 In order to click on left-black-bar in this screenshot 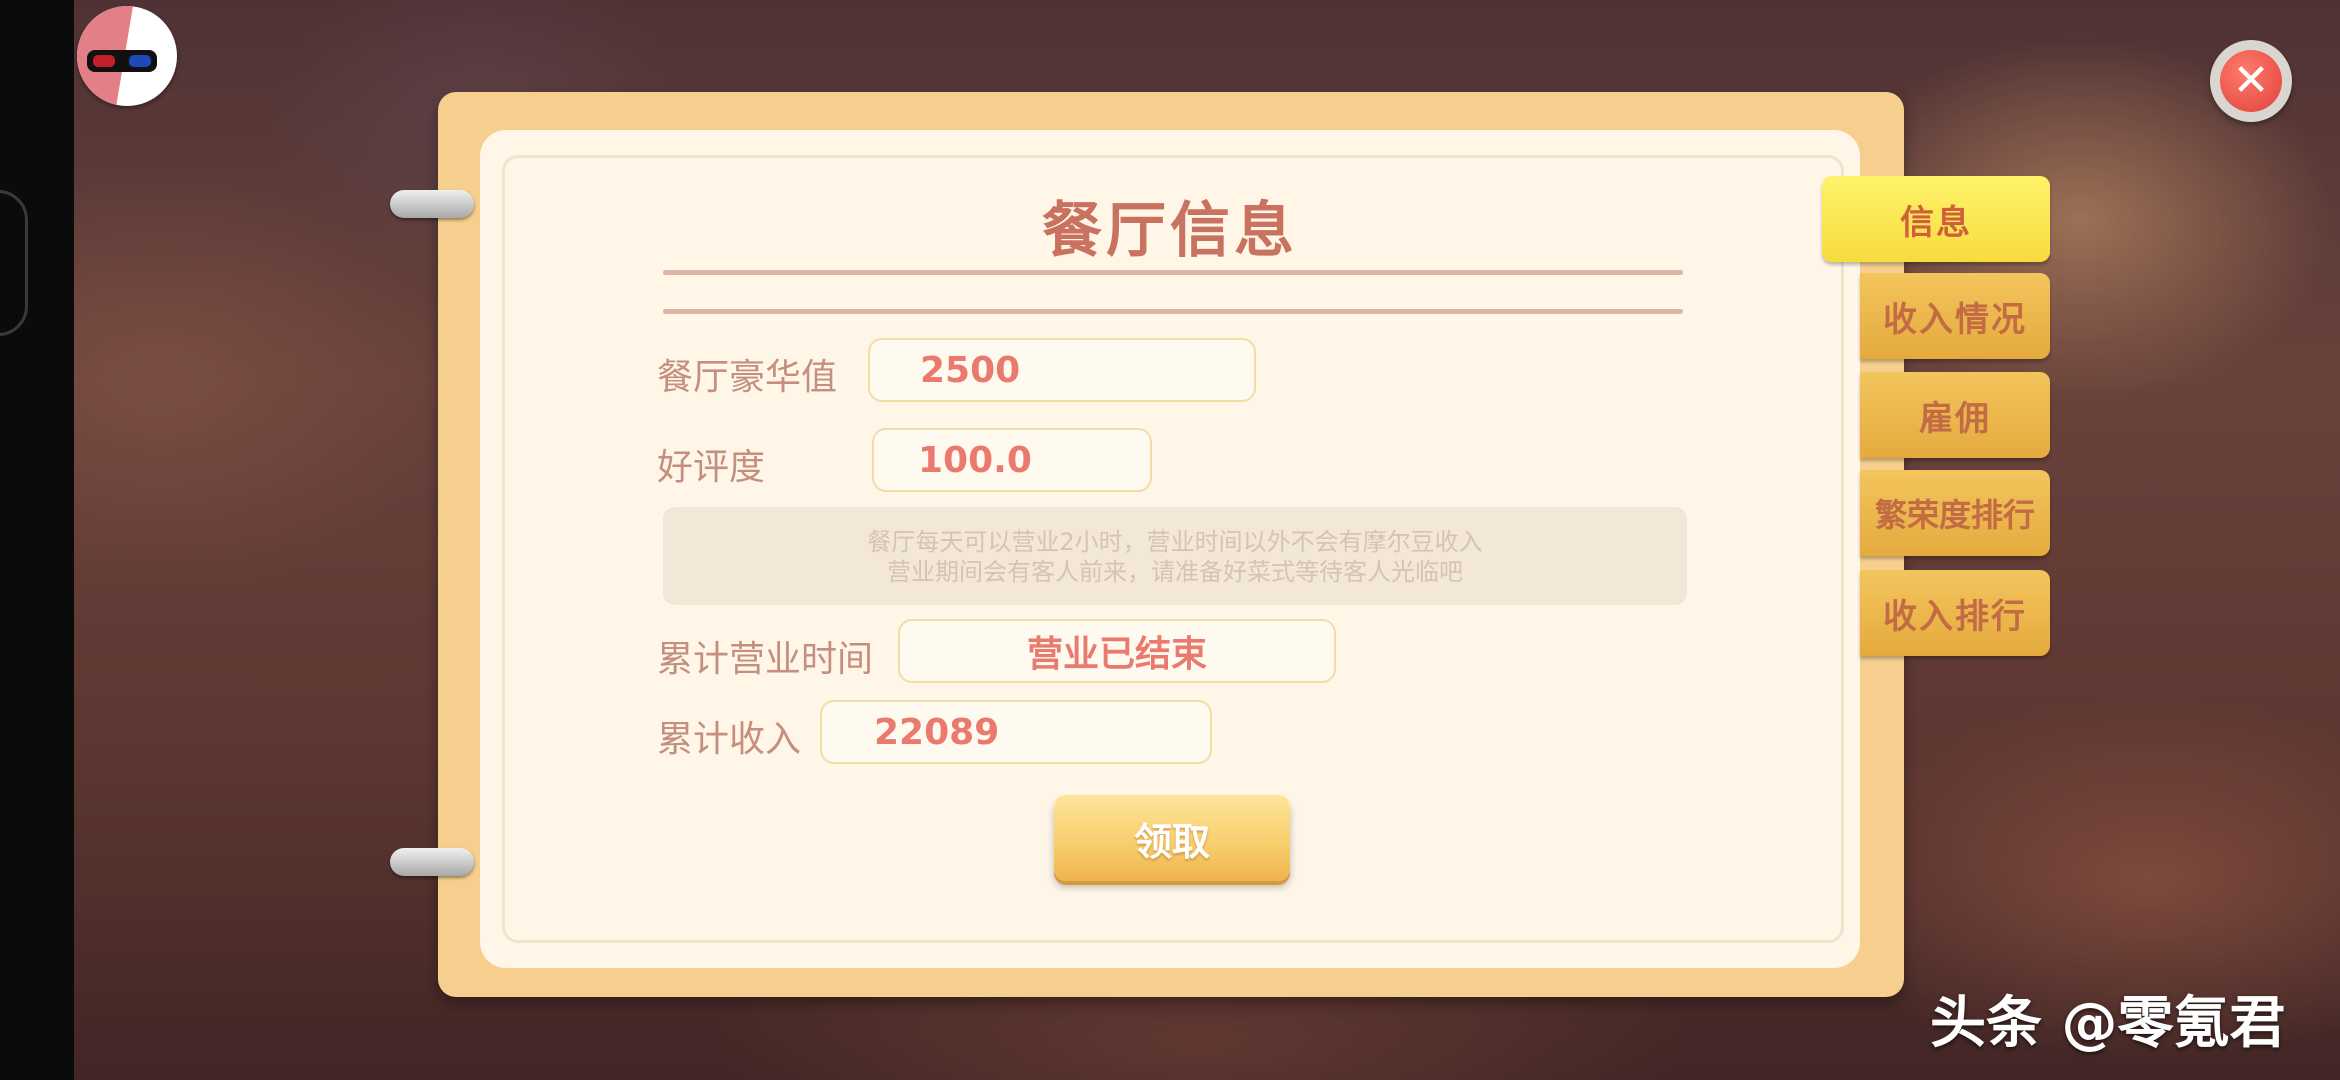, I will do `click(37, 540)`.